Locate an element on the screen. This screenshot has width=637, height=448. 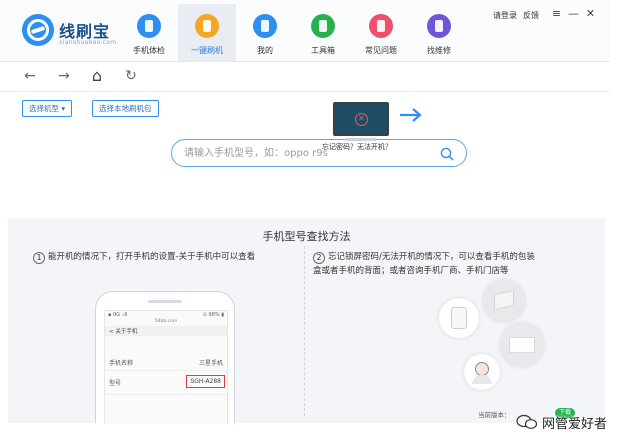
nav-label: 一键刷机 is located at coordinates (207, 50).